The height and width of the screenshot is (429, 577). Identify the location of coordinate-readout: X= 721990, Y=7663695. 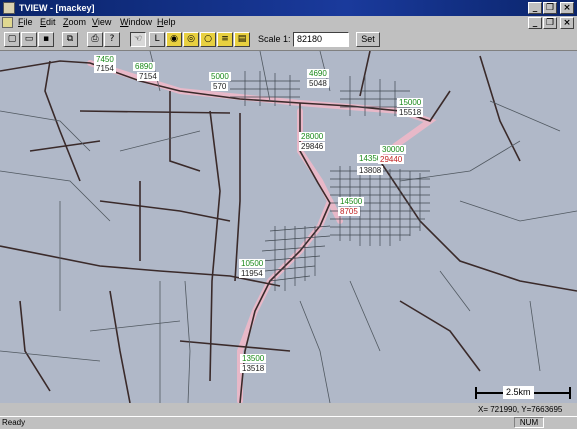
(520, 409).